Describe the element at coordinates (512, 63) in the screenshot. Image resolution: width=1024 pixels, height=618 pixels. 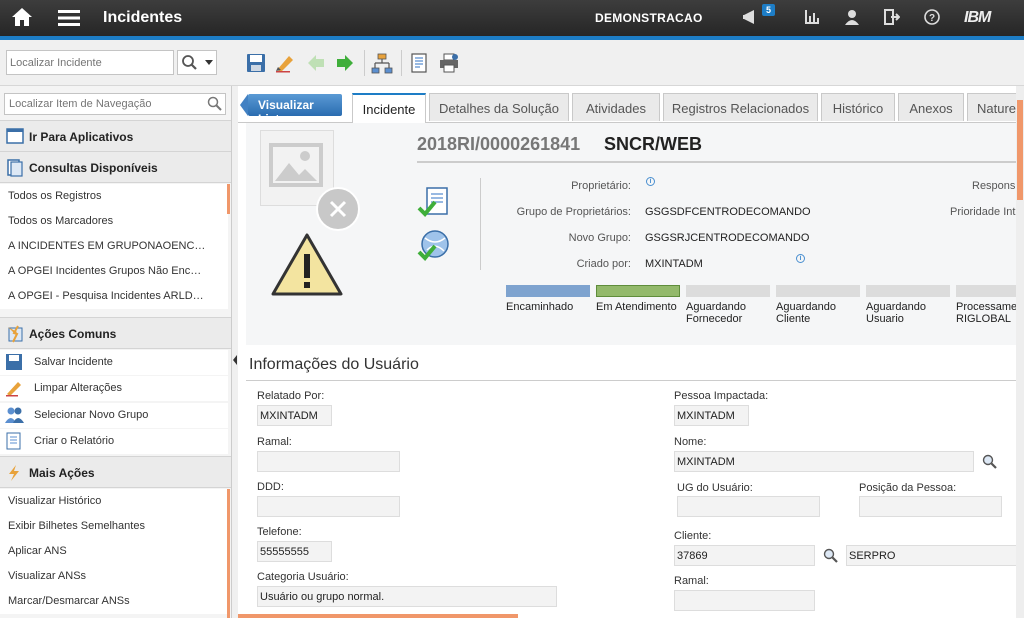
I see `toolbar` at that location.